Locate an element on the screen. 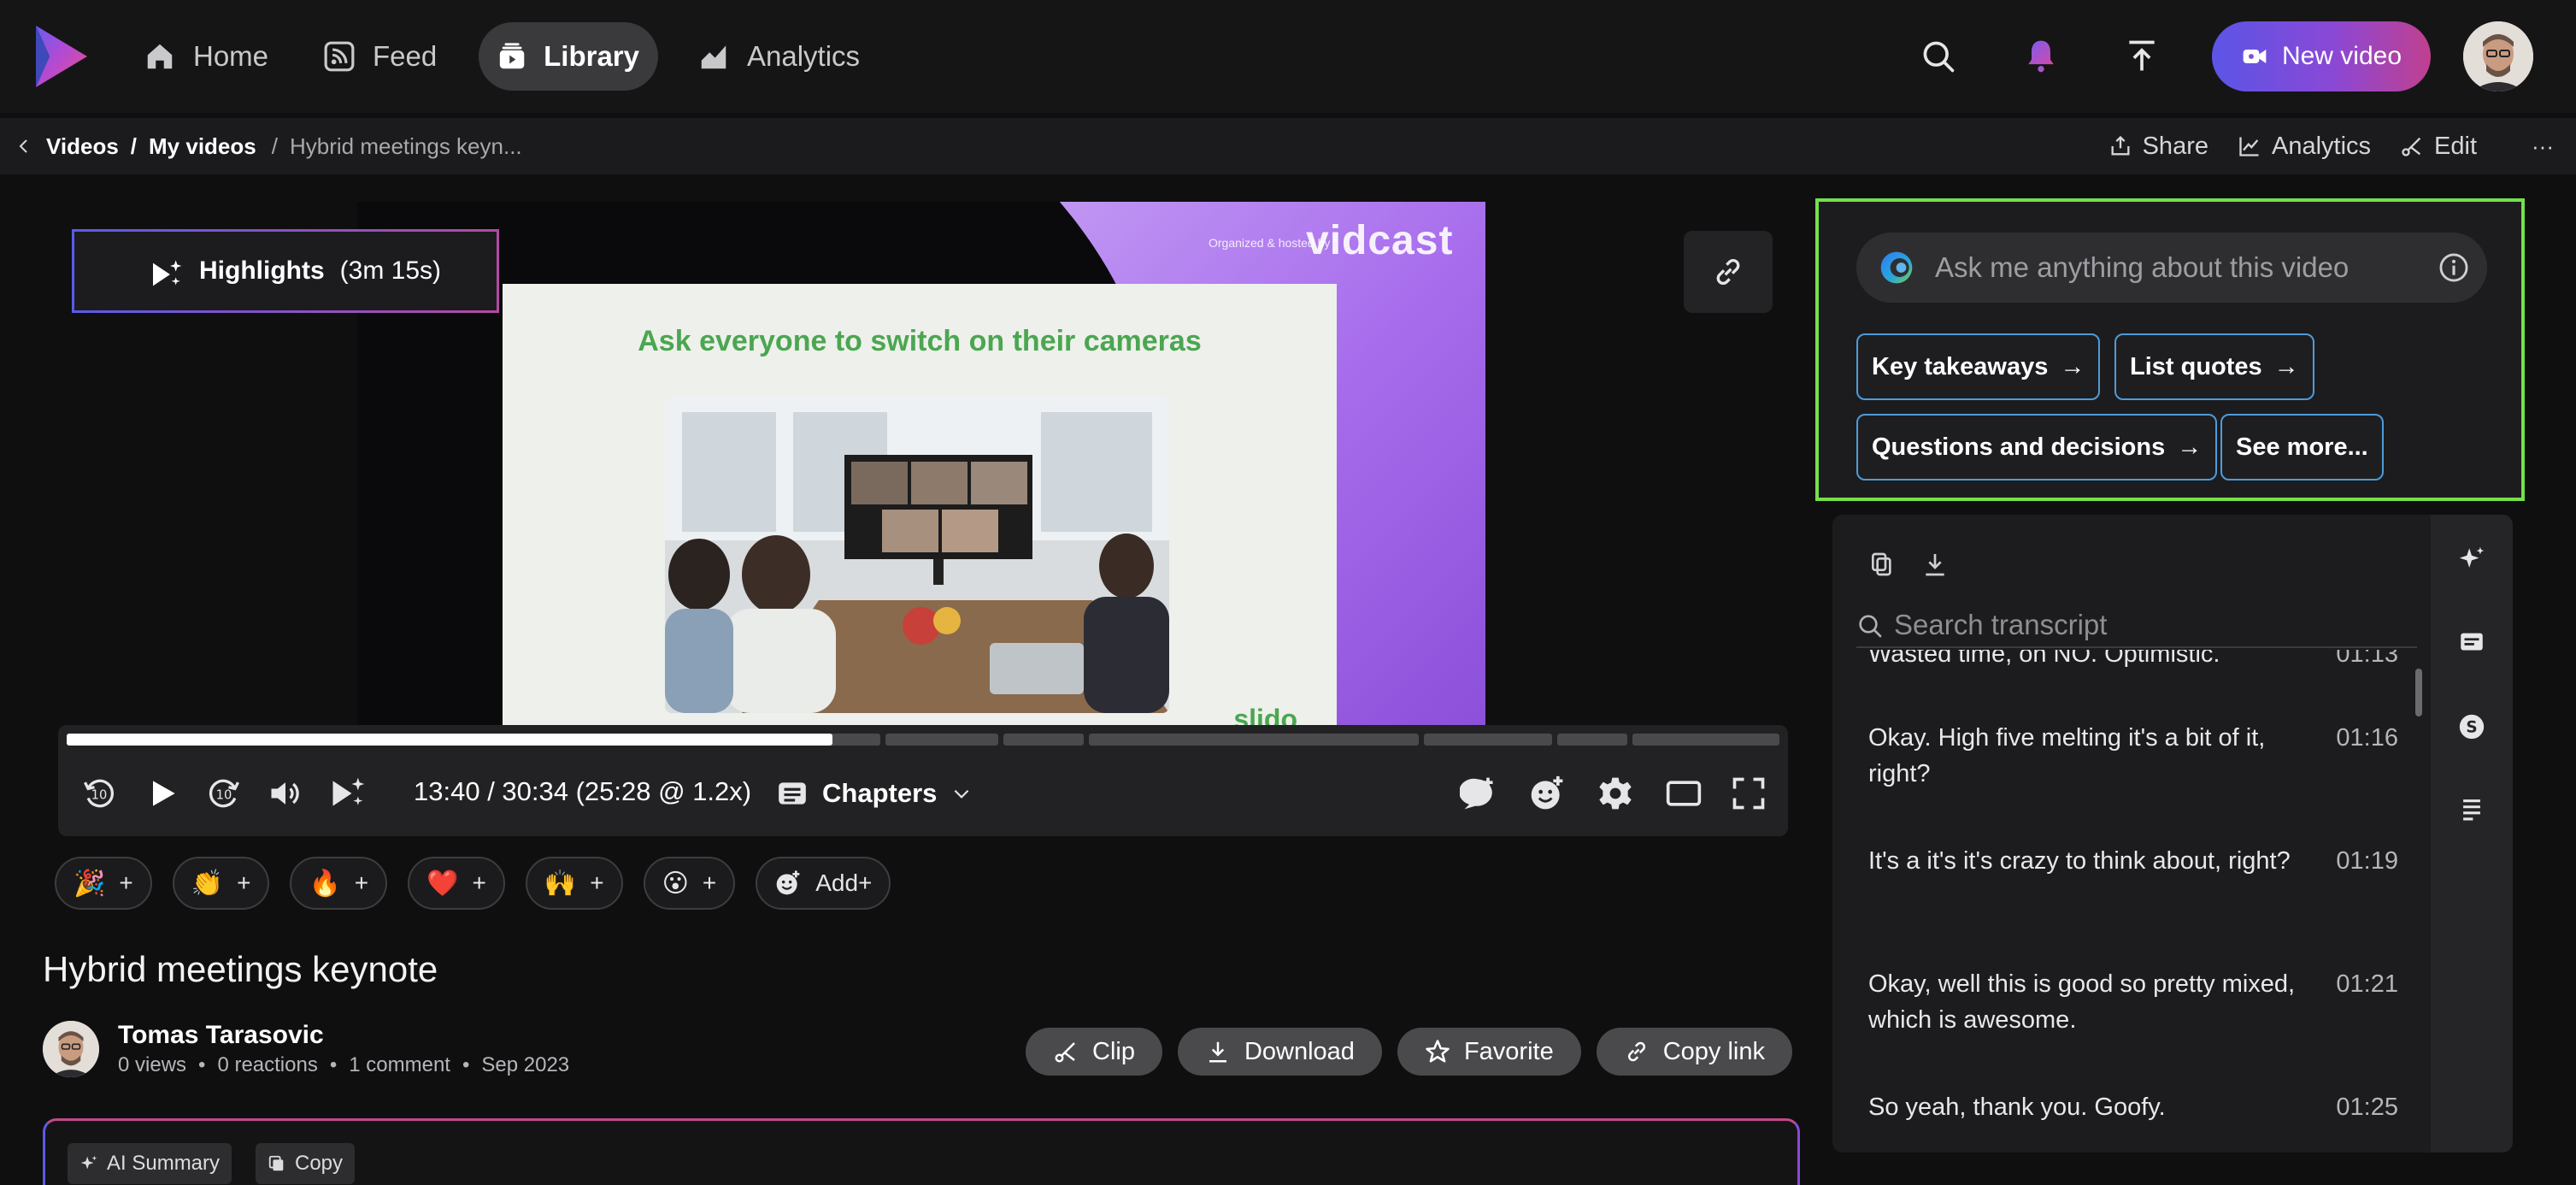 The image size is (2576, 1185). notifications-button is located at coordinates (2041, 56).